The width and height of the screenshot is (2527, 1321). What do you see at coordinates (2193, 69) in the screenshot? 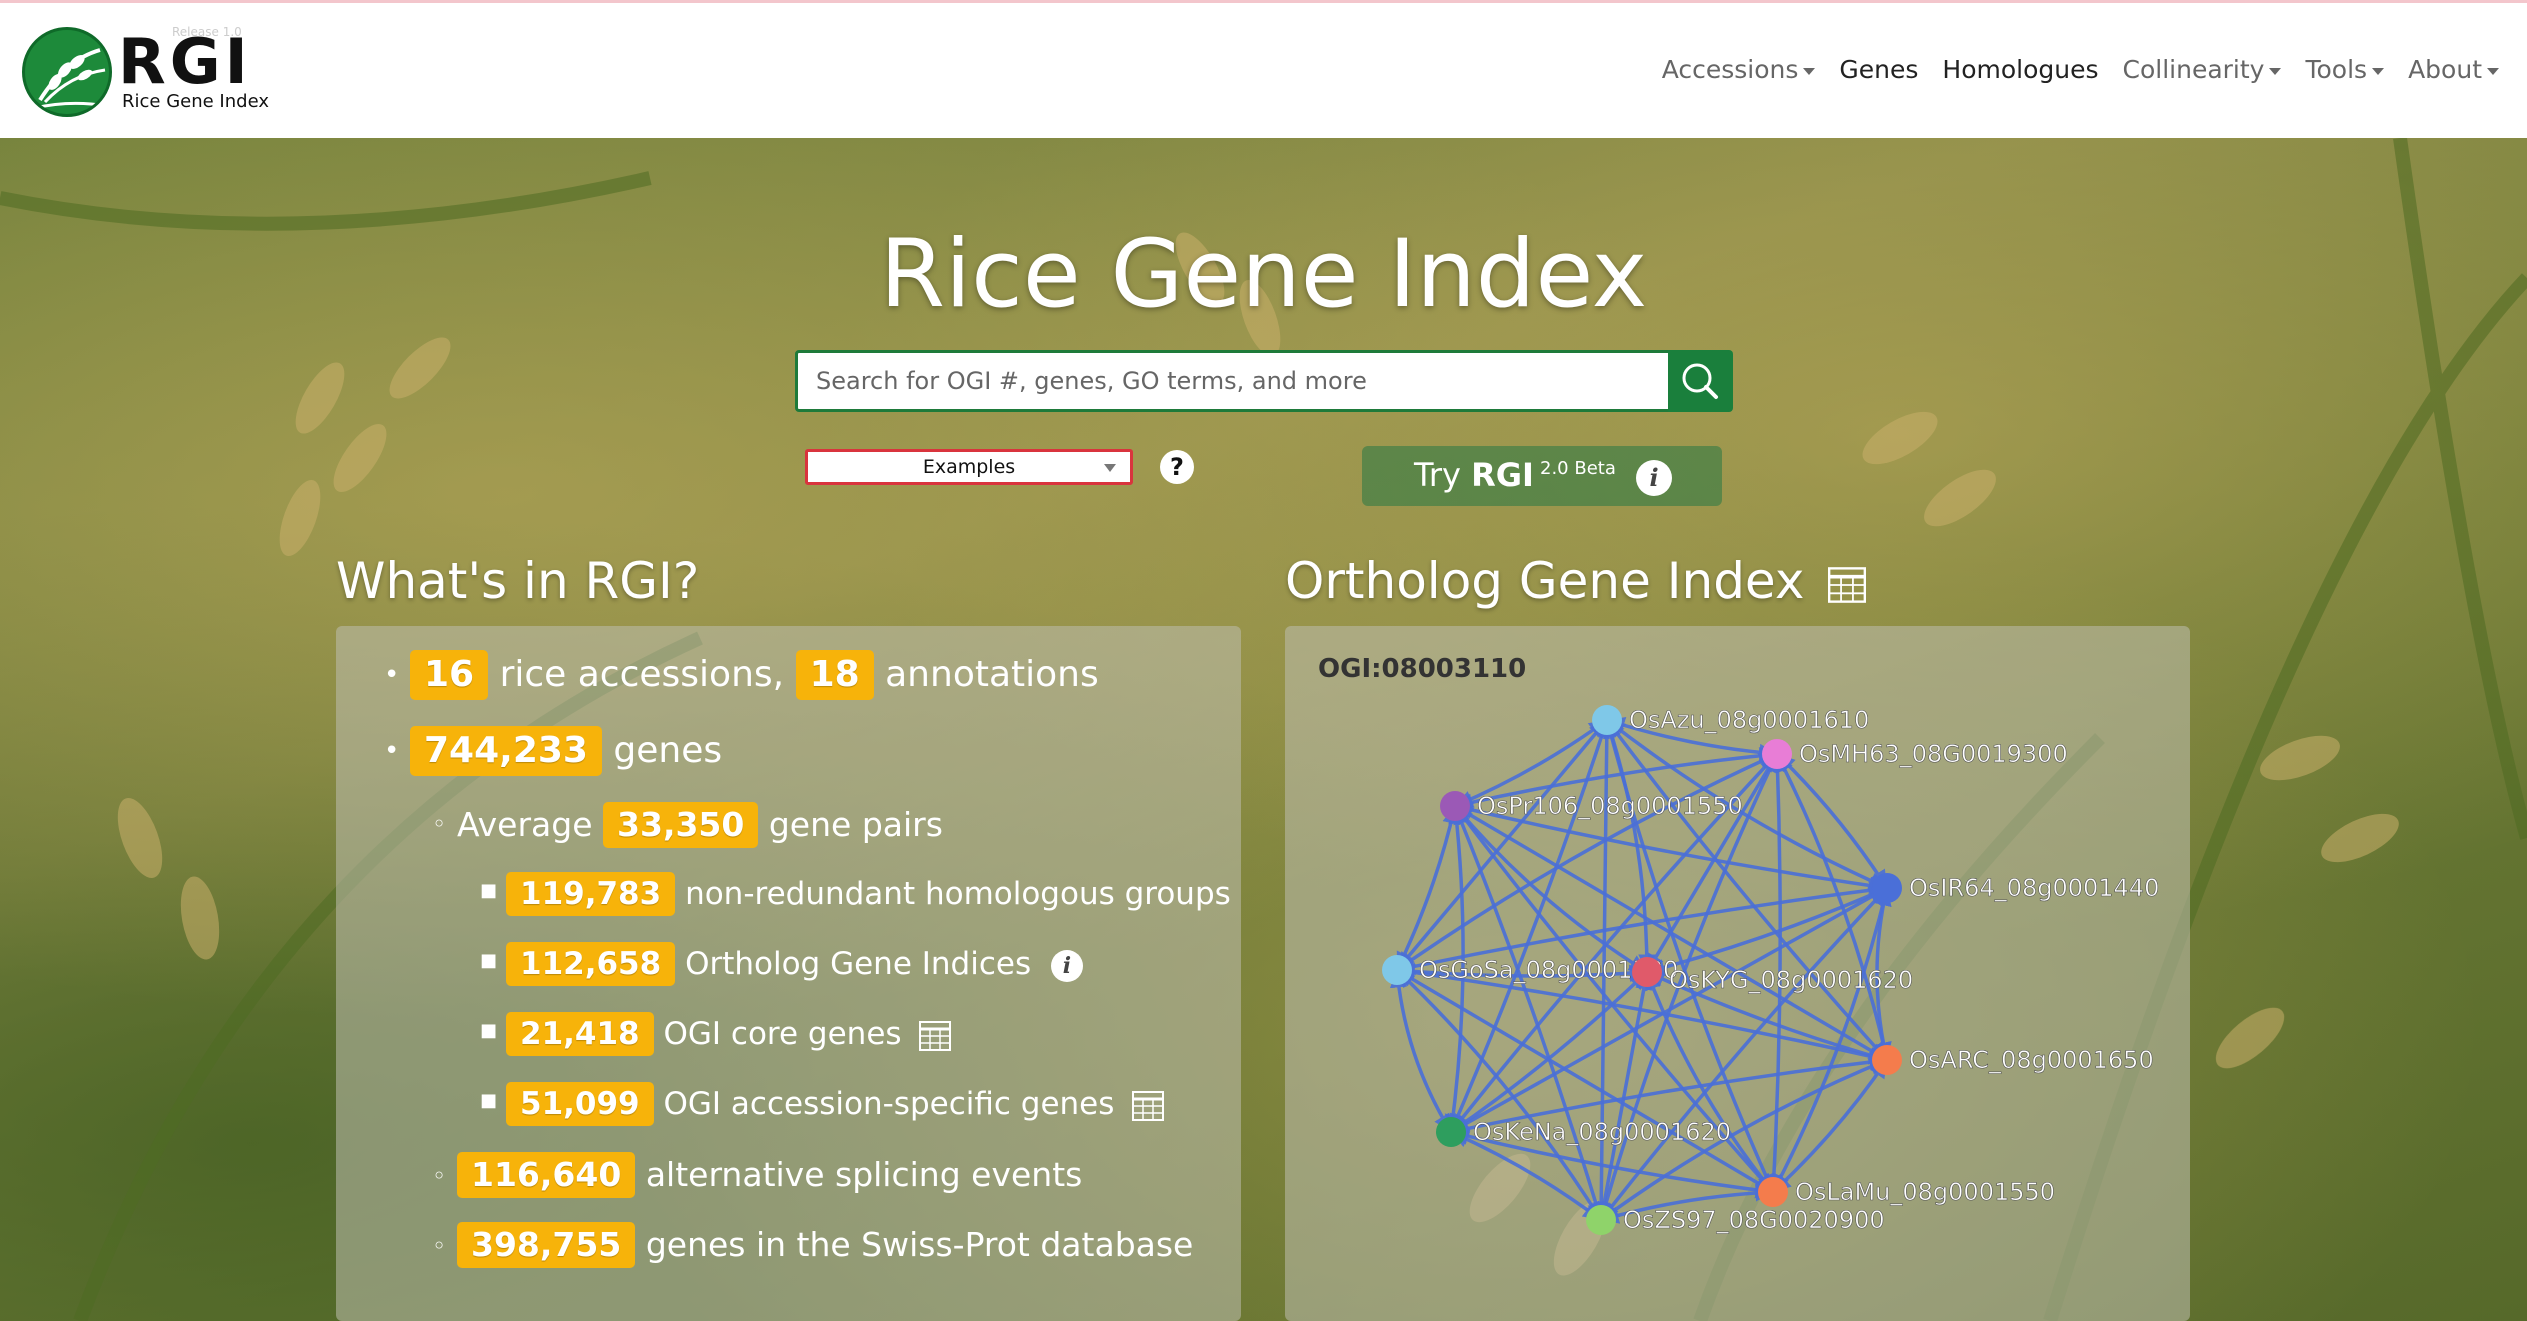
I see `nav-collinearity-label: Collinearity` at bounding box center [2193, 69].